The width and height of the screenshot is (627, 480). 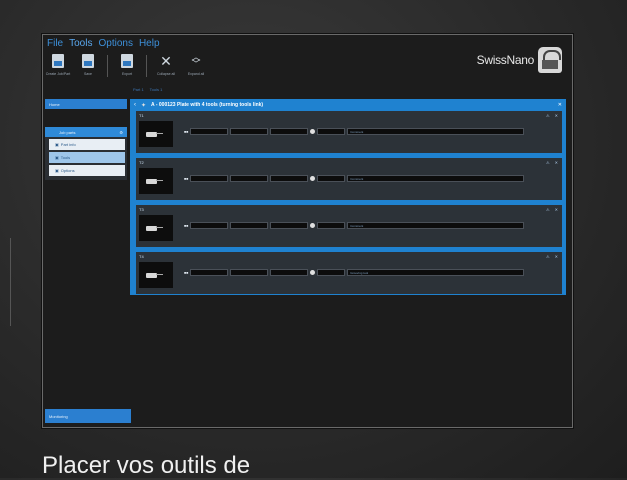 What do you see at coordinates (88, 416) in the screenshot?
I see `sidebar-item-monitoring: Monitoring` at bounding box center [88, 416].